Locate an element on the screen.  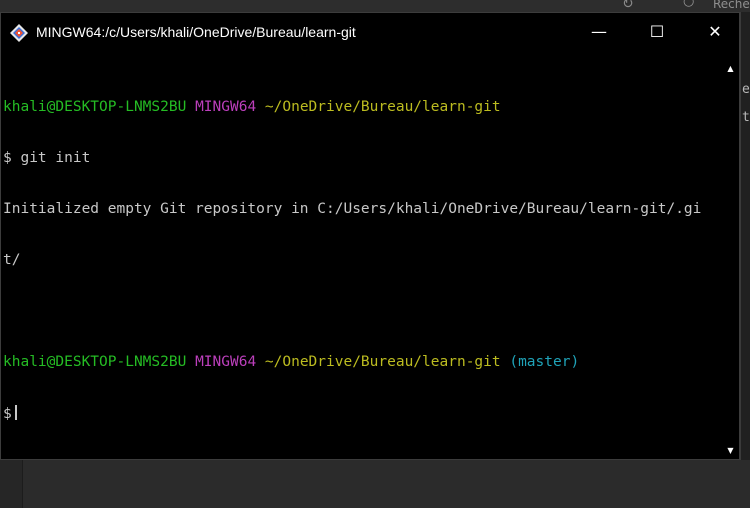
git-branch: (master) is located at coordinates (544, 362).